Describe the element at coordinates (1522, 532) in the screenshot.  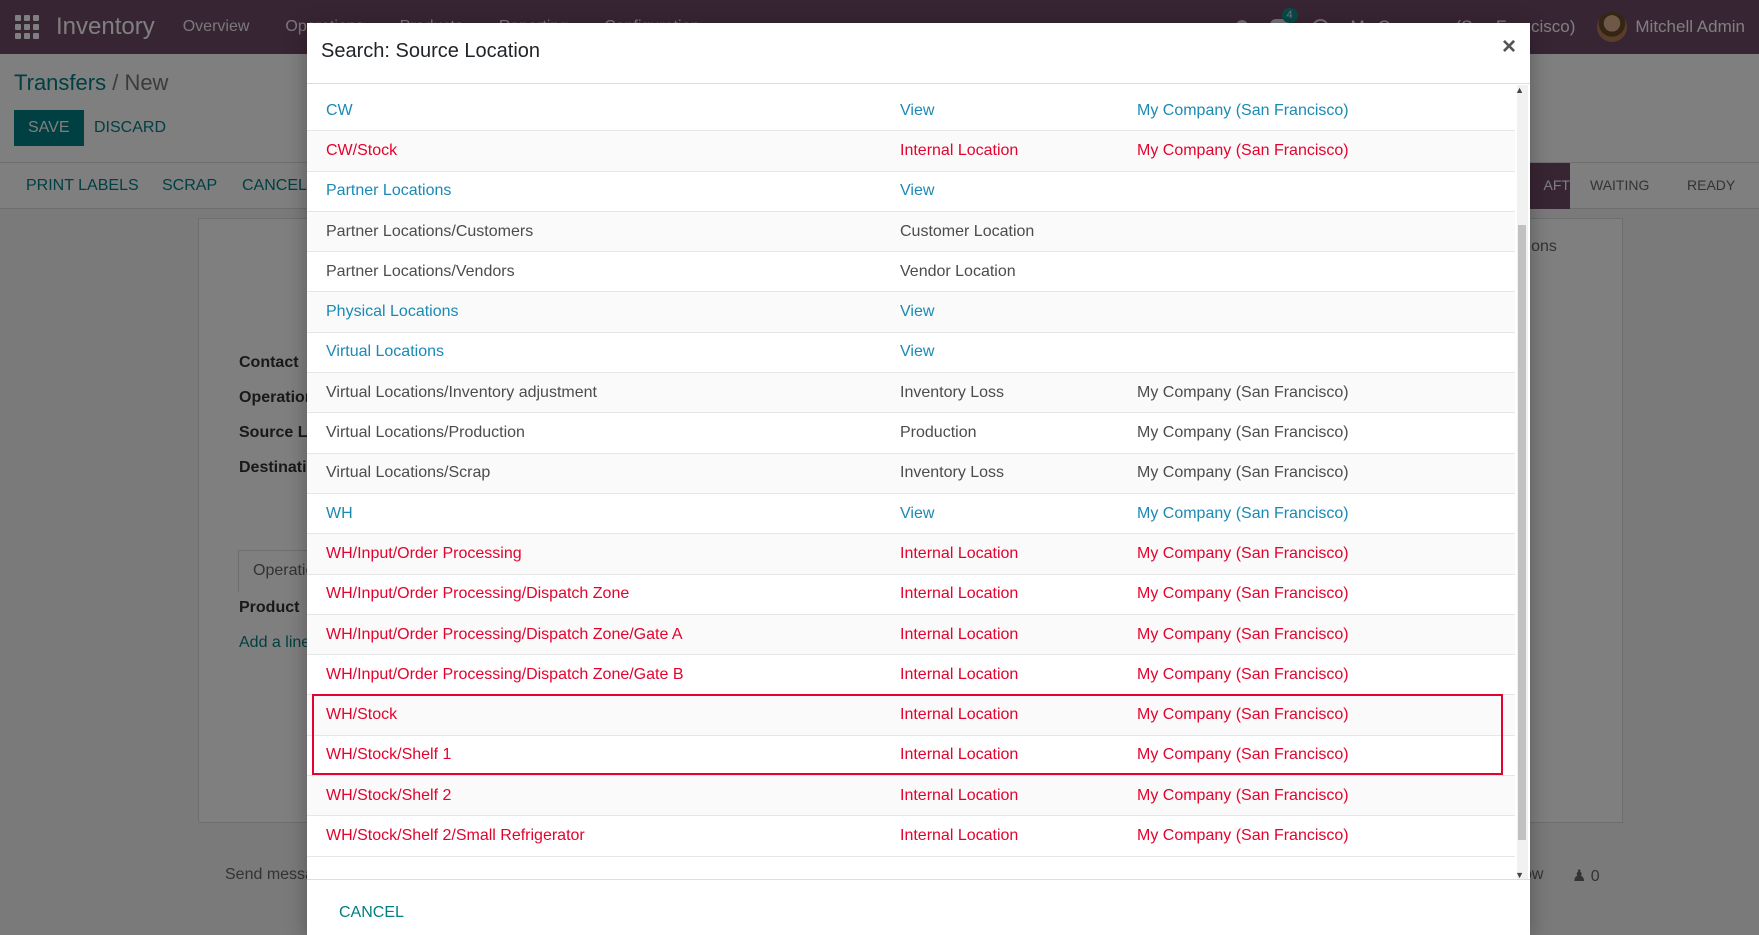
I see `scrollbar-thumb` at that location.